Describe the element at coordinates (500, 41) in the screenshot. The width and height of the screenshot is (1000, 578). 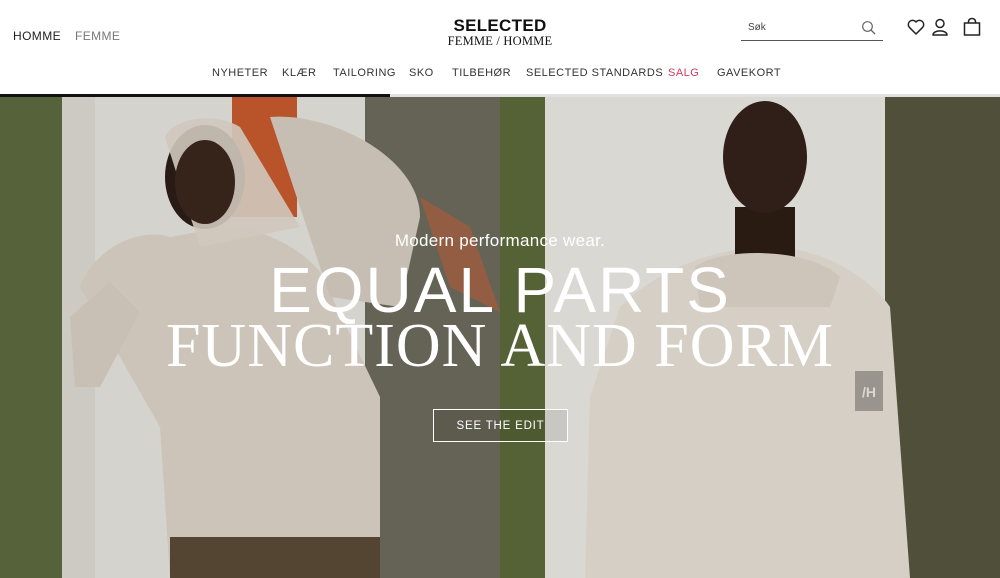
I see `logo-line-2: FEMME / HOMME` at that location.